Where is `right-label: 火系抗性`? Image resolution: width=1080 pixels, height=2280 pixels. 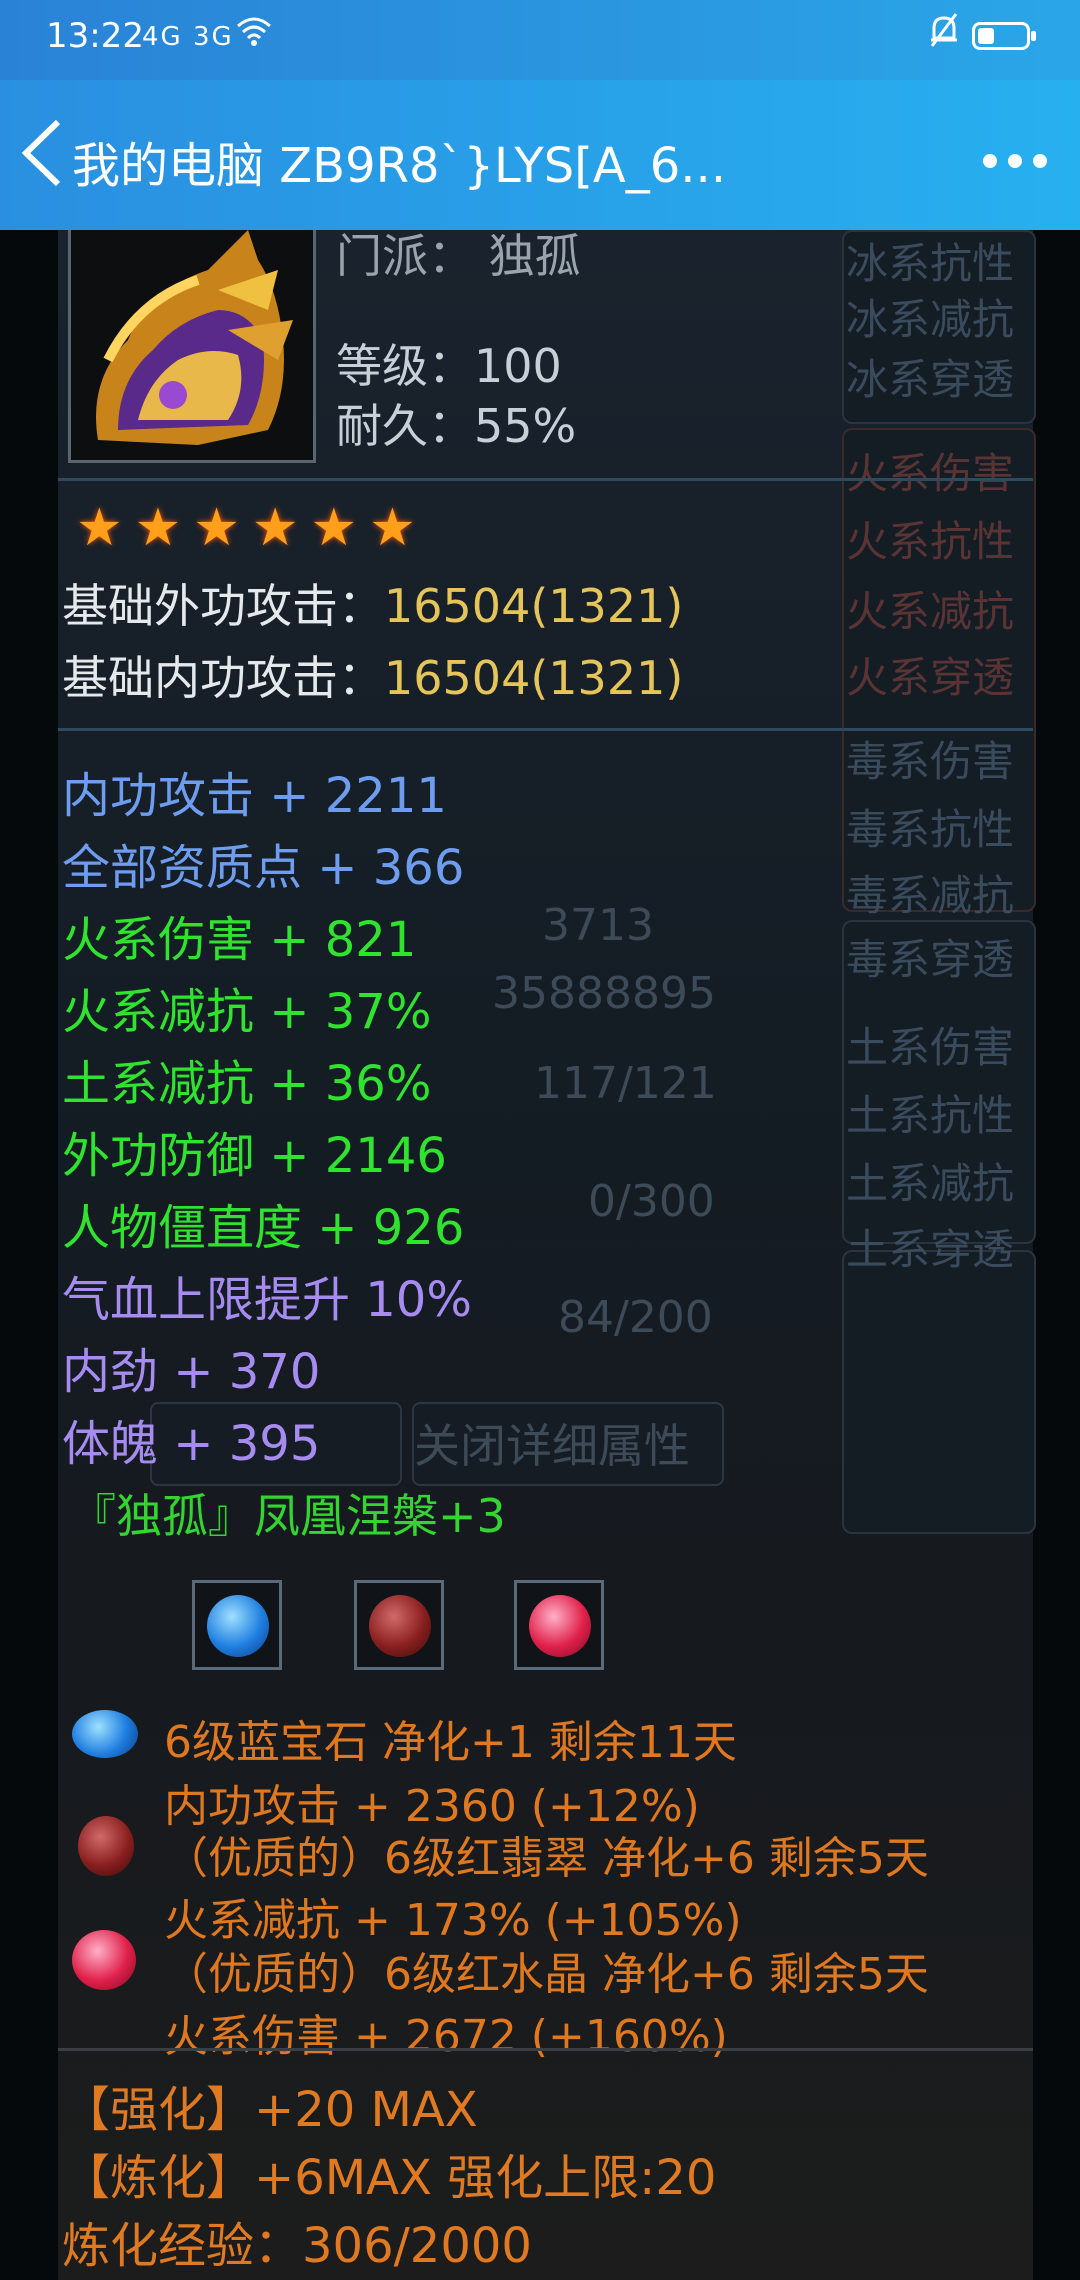
right-label: 火系抗性 is located at coordinates (930, 541).